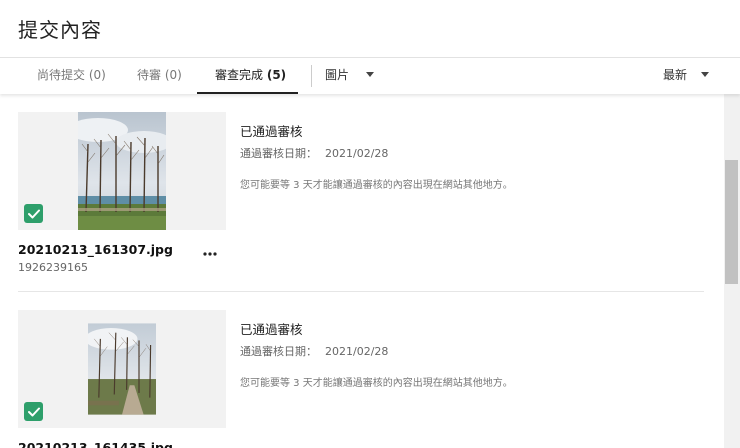  I want to click on media-type-value: 圖片, so click(337, 75).